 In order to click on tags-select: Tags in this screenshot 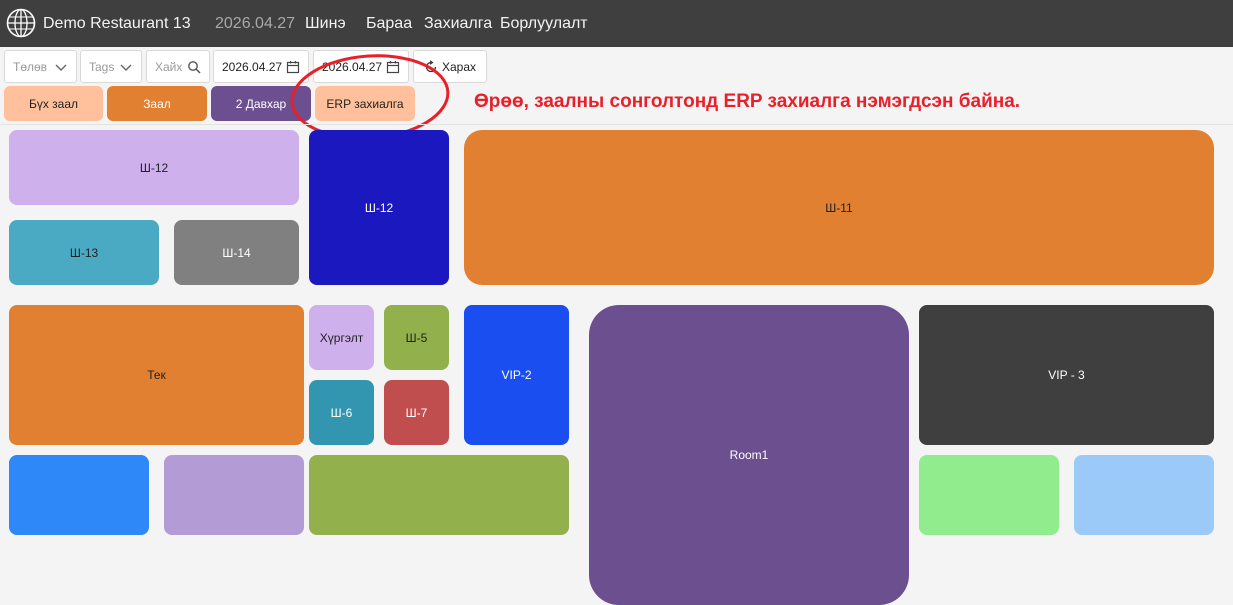, I will do `click(111, 66)`.